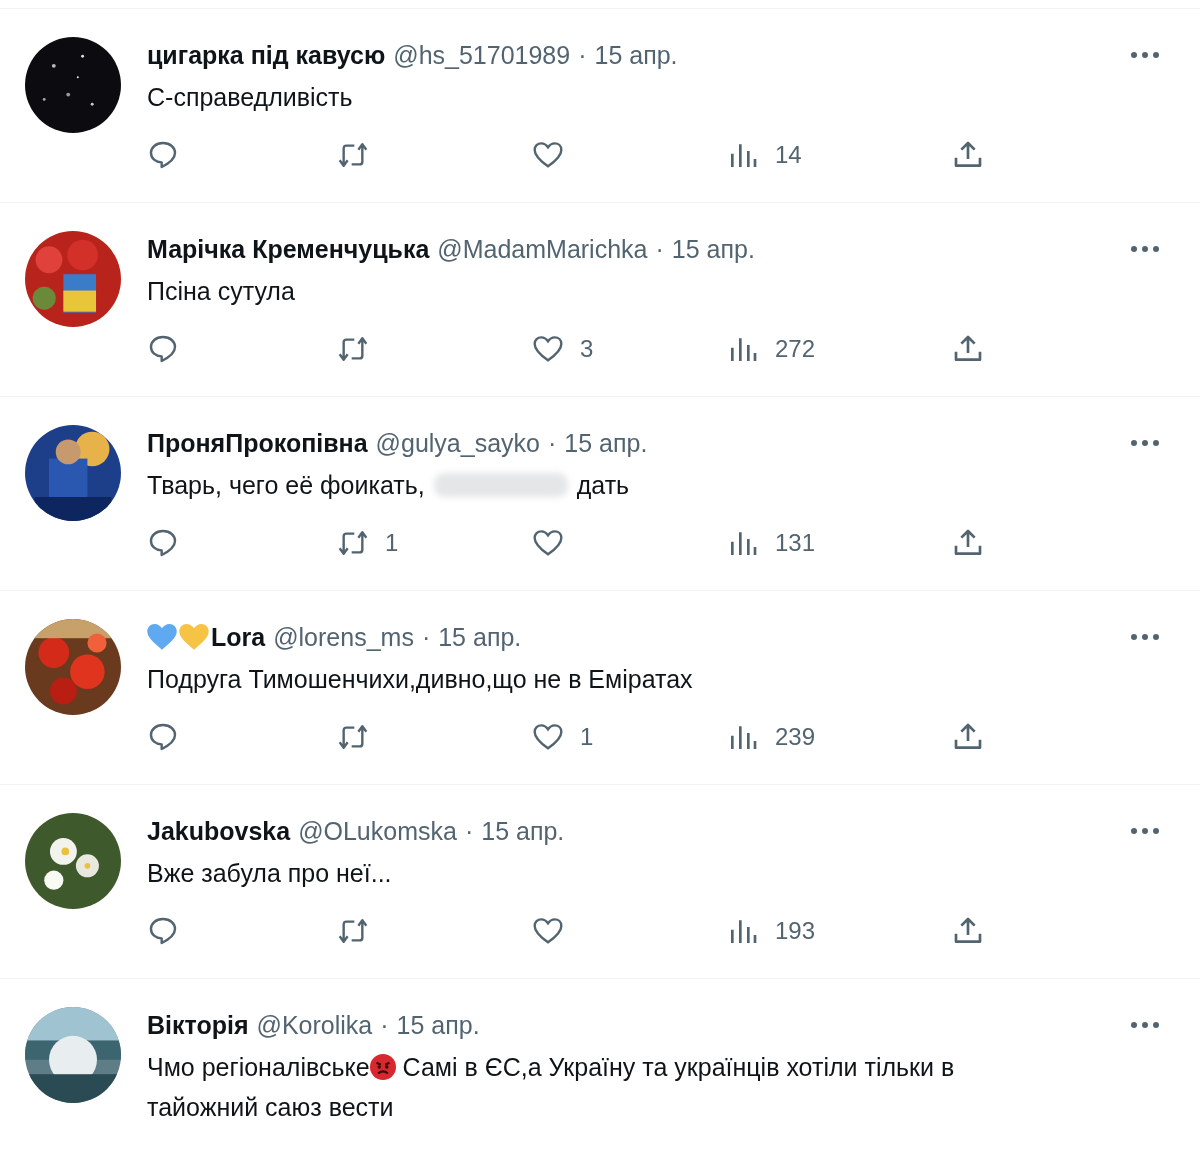 Image resolution: width=1200 pixels, height=1151 pixels. I want to click on tweet-text: тайожний саюз вести, so click(270, 1107).